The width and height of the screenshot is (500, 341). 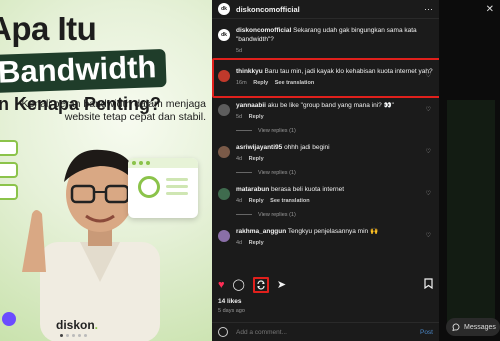 I want to click on post-username: diskoncomofficial, so click(x=268, y=9).